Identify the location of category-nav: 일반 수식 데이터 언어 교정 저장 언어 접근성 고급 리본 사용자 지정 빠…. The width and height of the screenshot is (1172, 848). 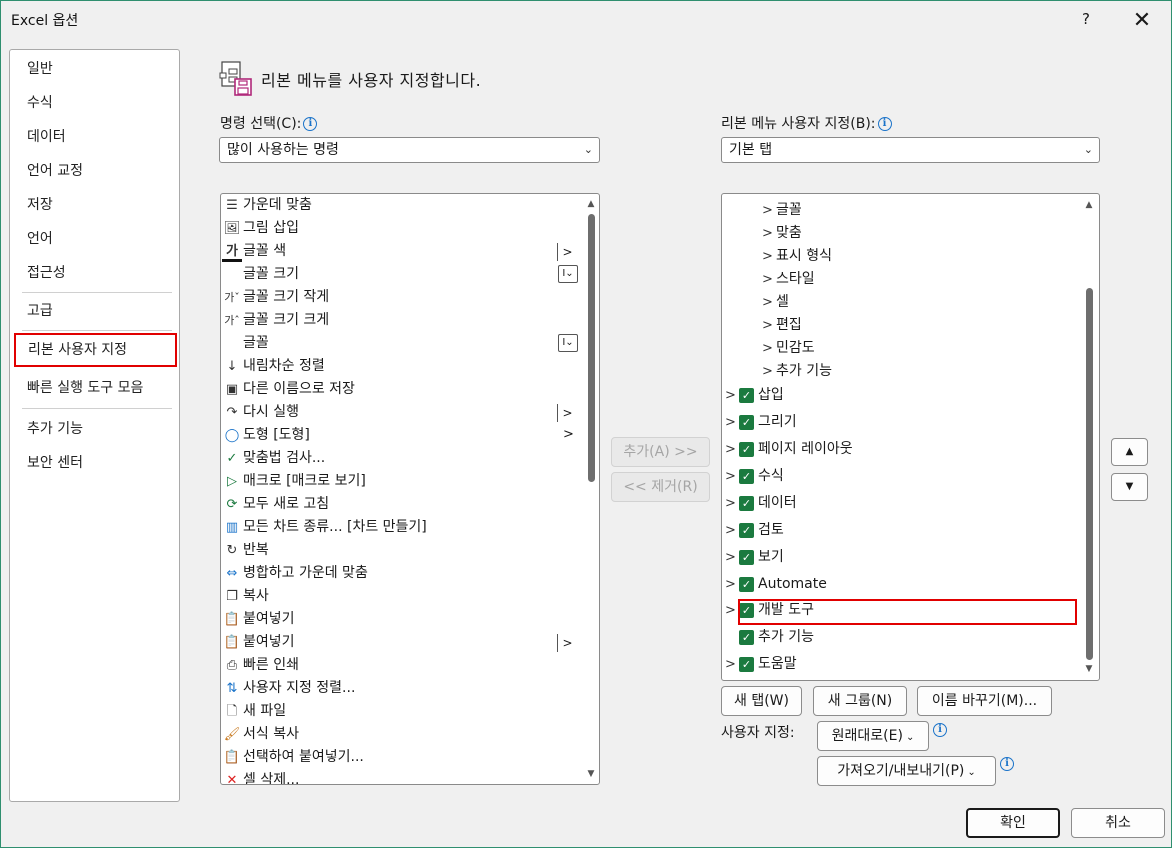
(94, 425).